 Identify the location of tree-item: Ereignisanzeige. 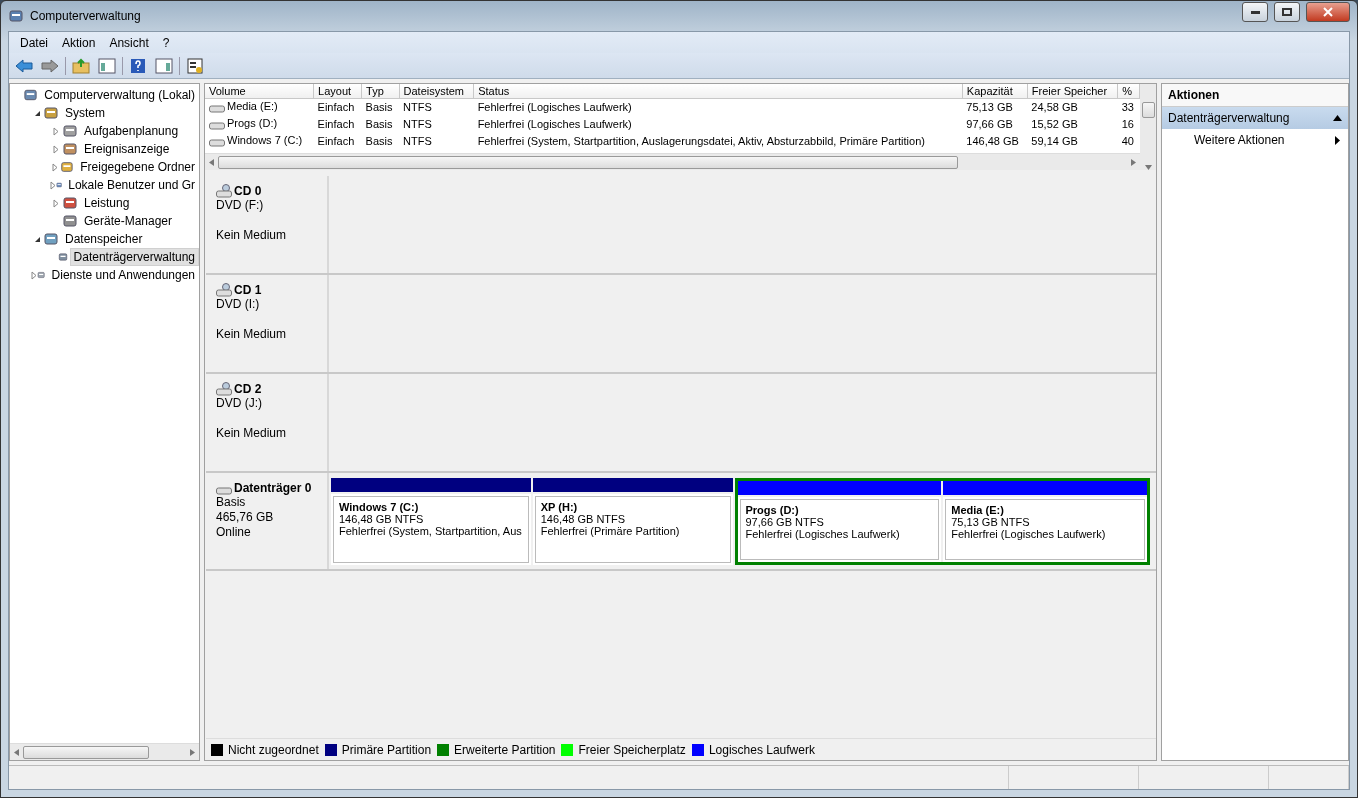
(127, 149).